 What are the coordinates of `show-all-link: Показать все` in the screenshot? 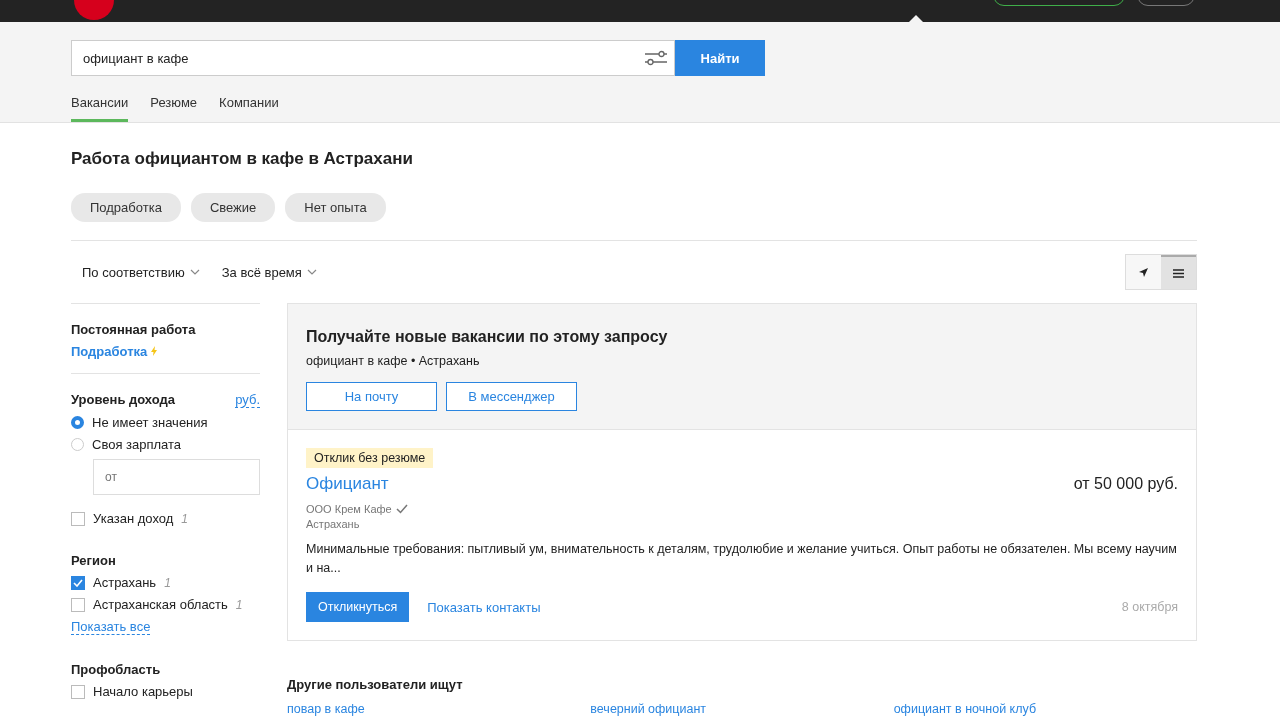 It's located at (111, 627).